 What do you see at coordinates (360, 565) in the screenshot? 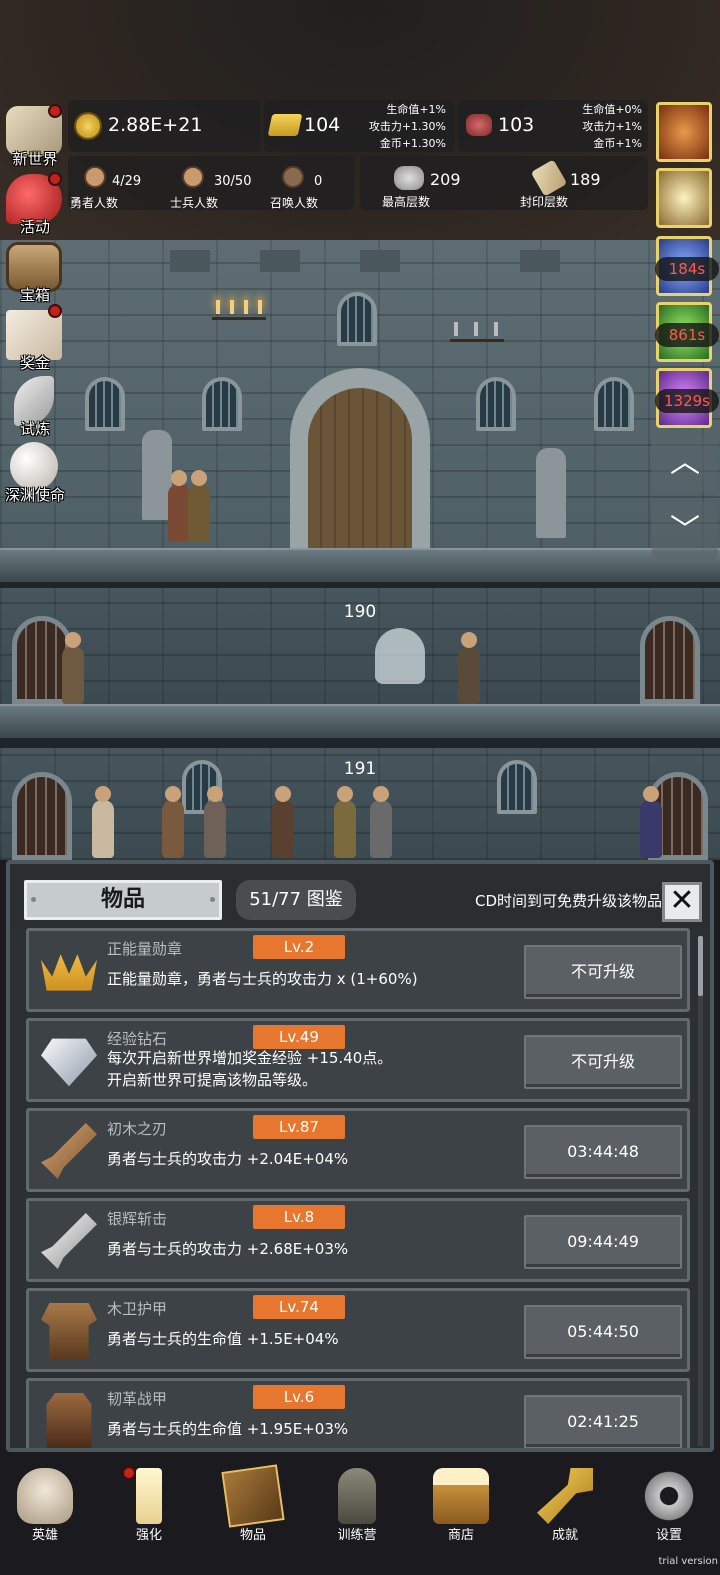
I see `castle-floor` at bounding box center [360, 565].